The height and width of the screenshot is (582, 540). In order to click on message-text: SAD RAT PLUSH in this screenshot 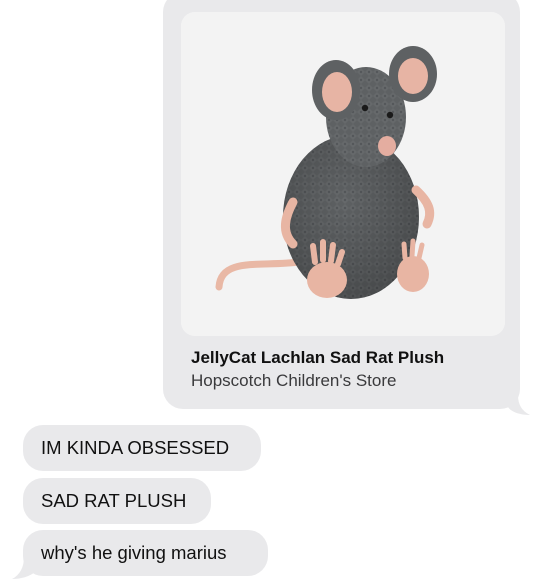, I will do `click(114, 500)`.